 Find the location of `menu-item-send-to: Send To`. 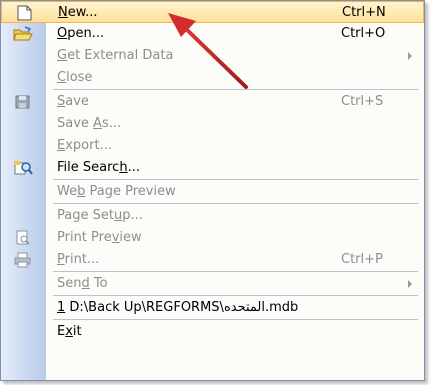

menu-item-send-to: Send To is located at coordinates (212, 284).